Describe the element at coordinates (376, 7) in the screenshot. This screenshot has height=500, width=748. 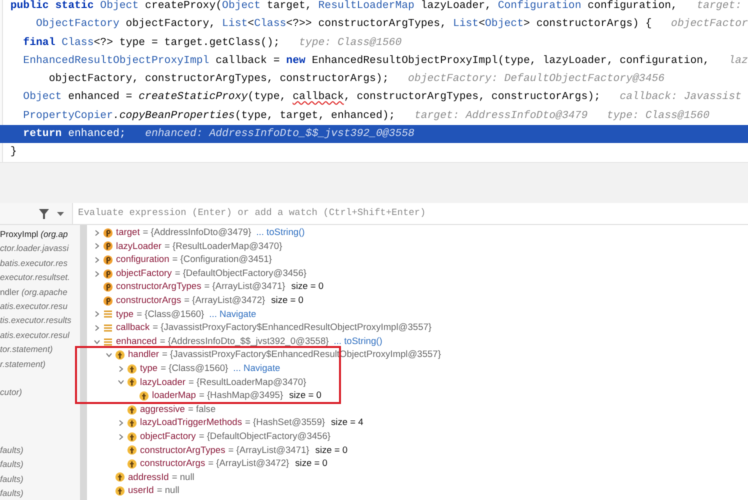
I see `code-line: public static Object createProxy(Object target, ResultLoaderMap lazyLoader, Configuration configuration, target:` at that location.